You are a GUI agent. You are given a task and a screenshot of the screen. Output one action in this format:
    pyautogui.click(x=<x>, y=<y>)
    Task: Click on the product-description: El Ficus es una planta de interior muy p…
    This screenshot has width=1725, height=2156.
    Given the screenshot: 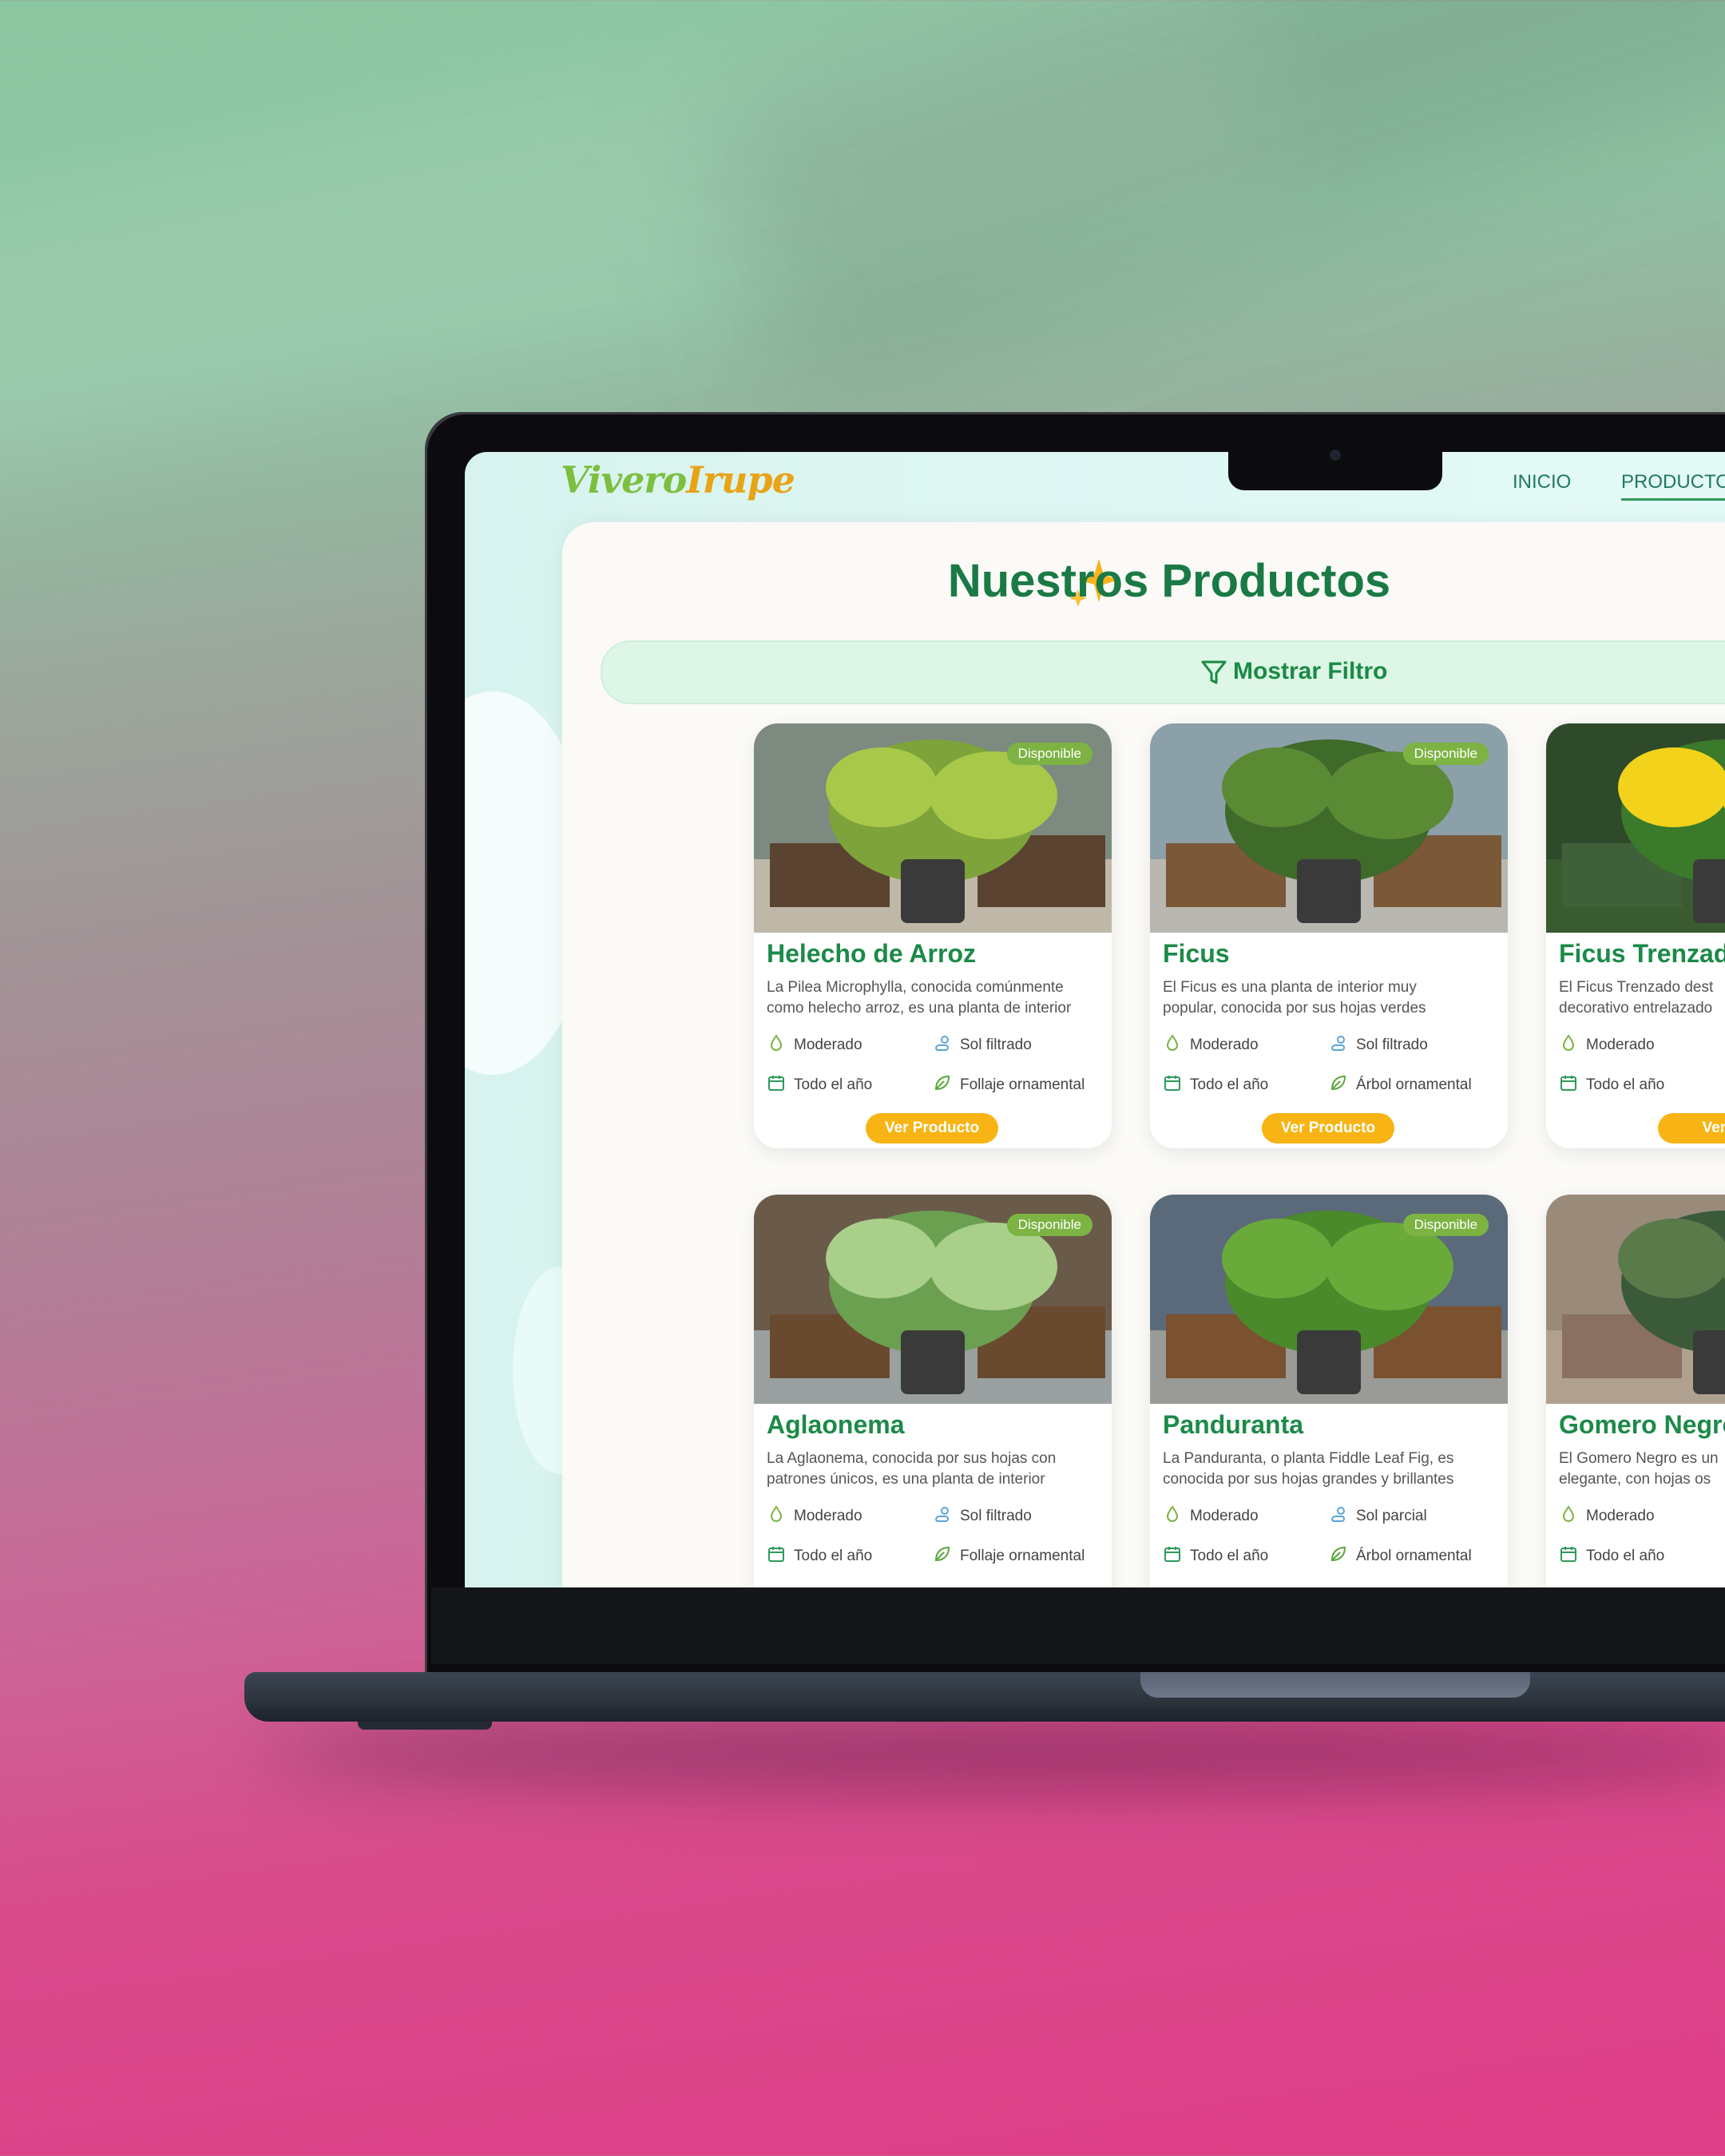 What is the action you would take?
    pyautogui.click(x=1331, y=998)
    